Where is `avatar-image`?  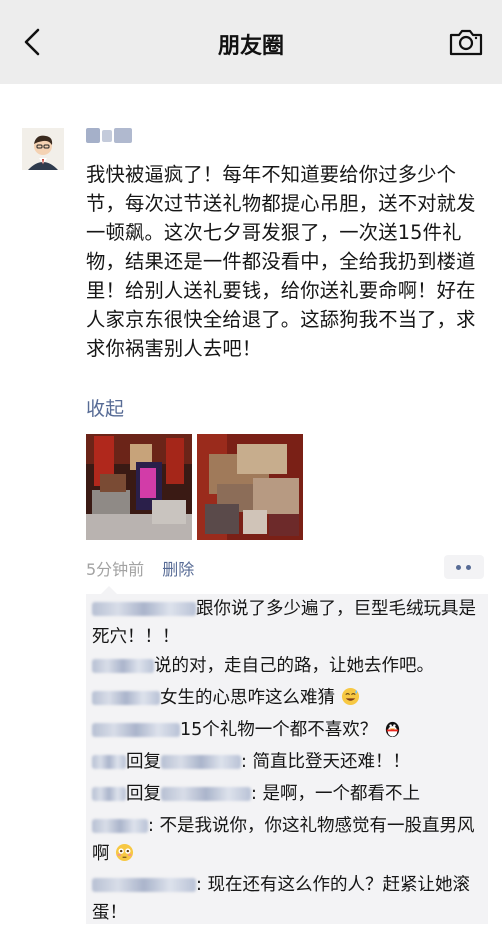 avatar-image is located at coordinates (43, 149).